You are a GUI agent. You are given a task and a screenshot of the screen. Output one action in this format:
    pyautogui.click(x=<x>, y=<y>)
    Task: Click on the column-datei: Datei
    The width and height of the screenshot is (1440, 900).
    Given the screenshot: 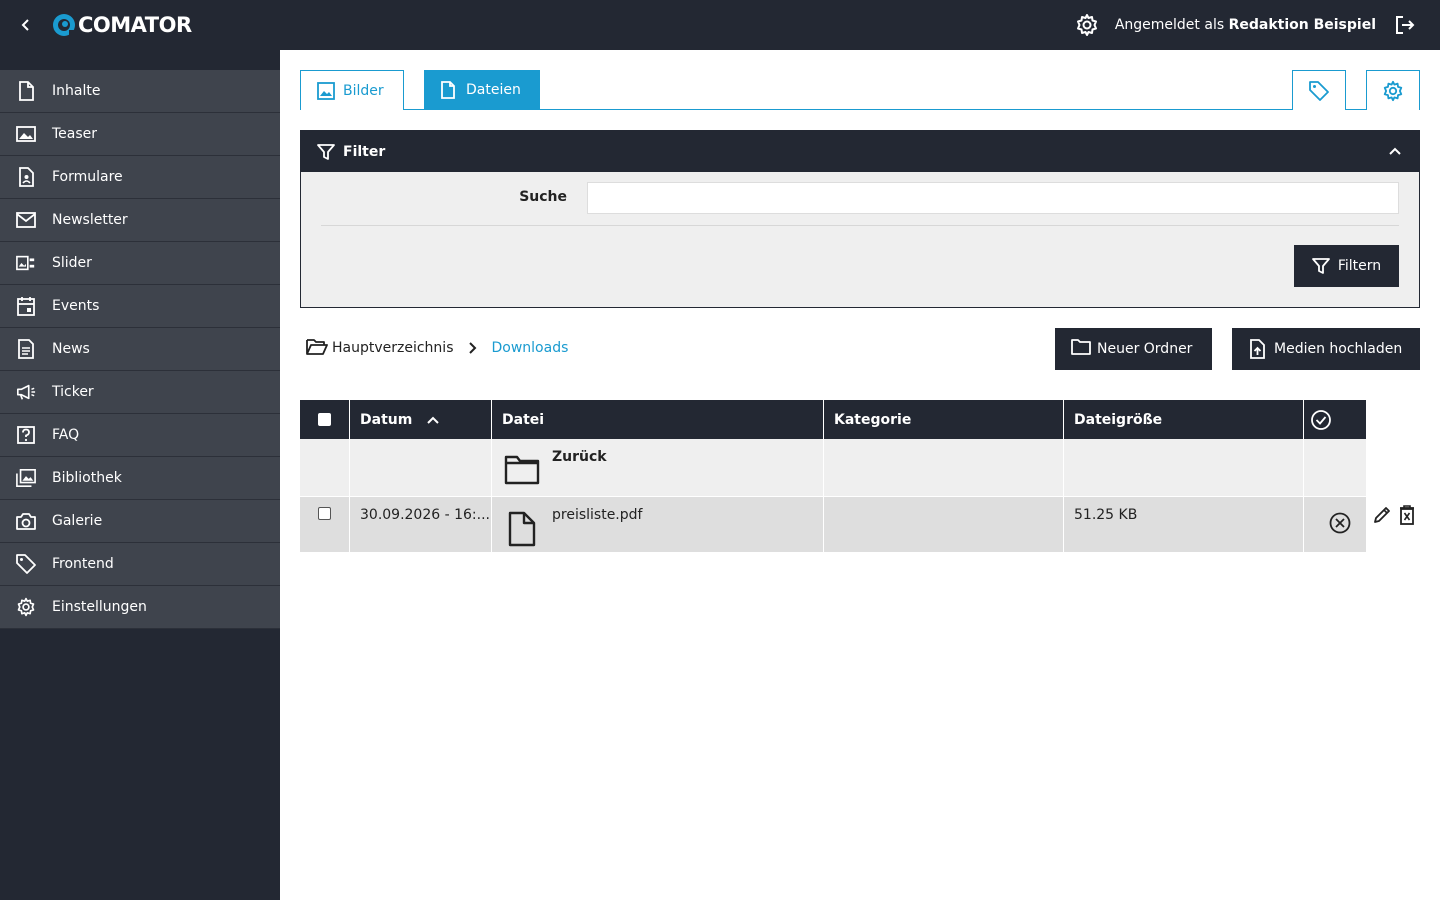 What is the action you would take?
    pyautogui.click(x=658, y=419)
    